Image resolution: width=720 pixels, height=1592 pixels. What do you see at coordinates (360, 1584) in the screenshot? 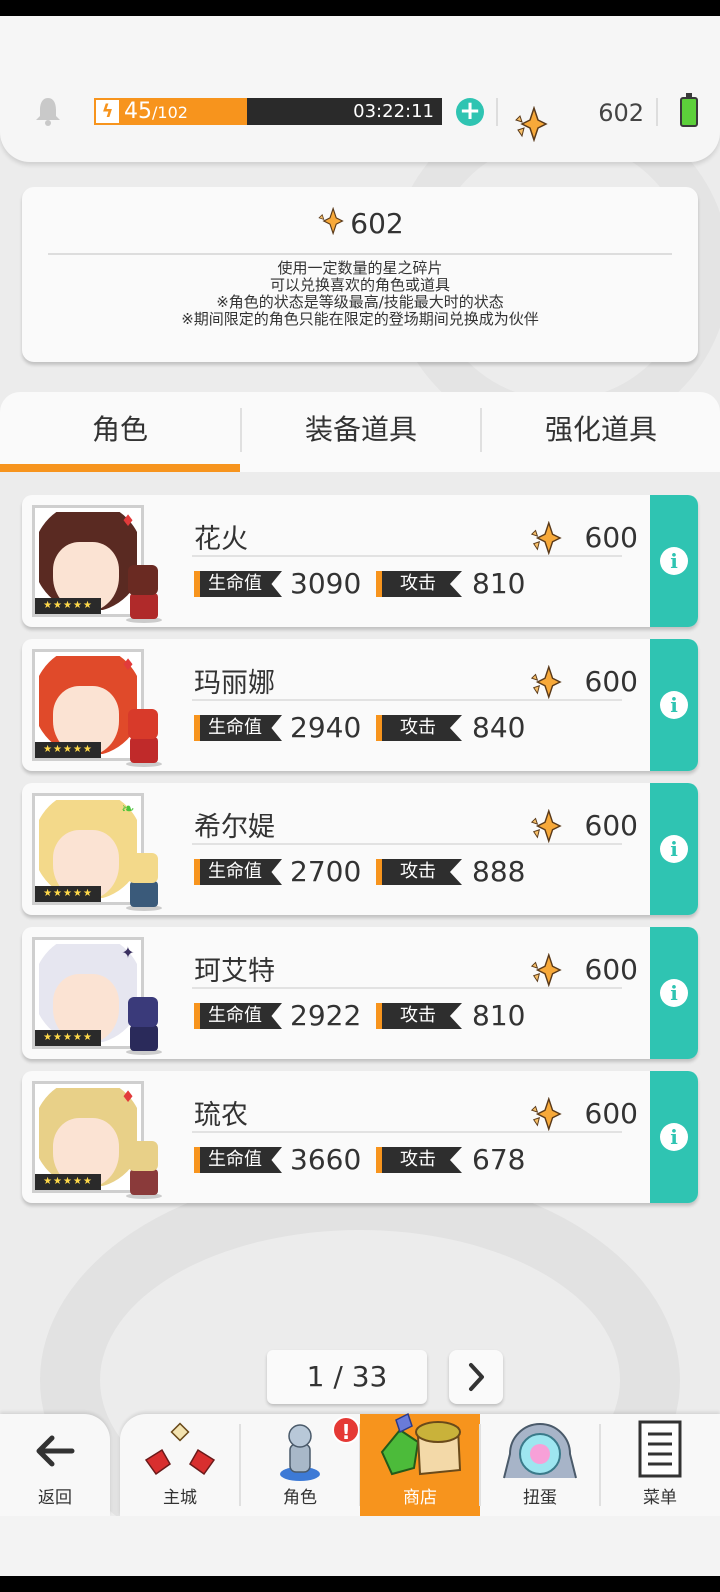
I see `system-bottom-bar` at bounding box center [360, 1584].